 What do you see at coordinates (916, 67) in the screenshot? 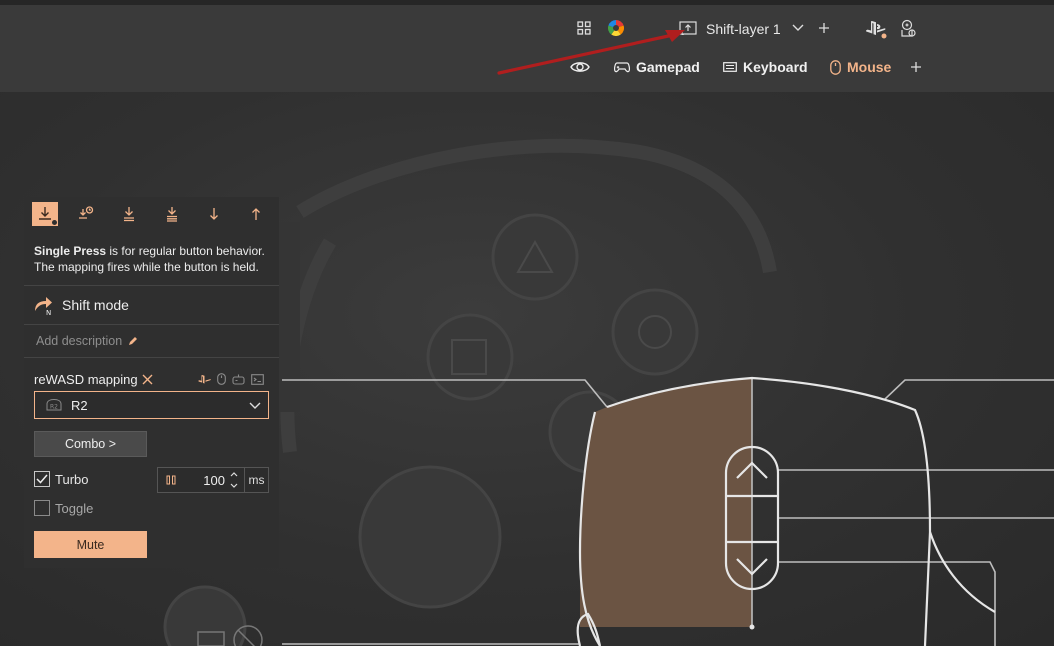
I see `add-device-icon` at bounding box center [916, 67].